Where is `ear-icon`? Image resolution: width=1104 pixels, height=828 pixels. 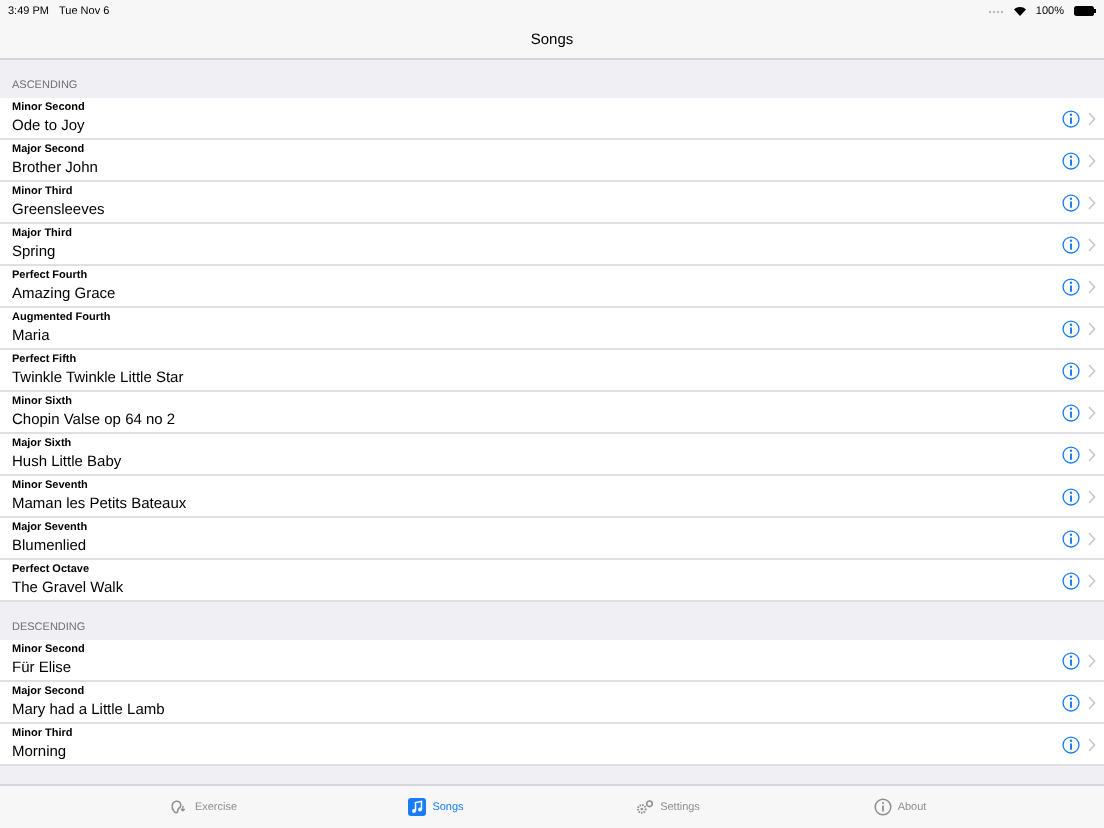 ear-icon is located at coordinates (179, 807).